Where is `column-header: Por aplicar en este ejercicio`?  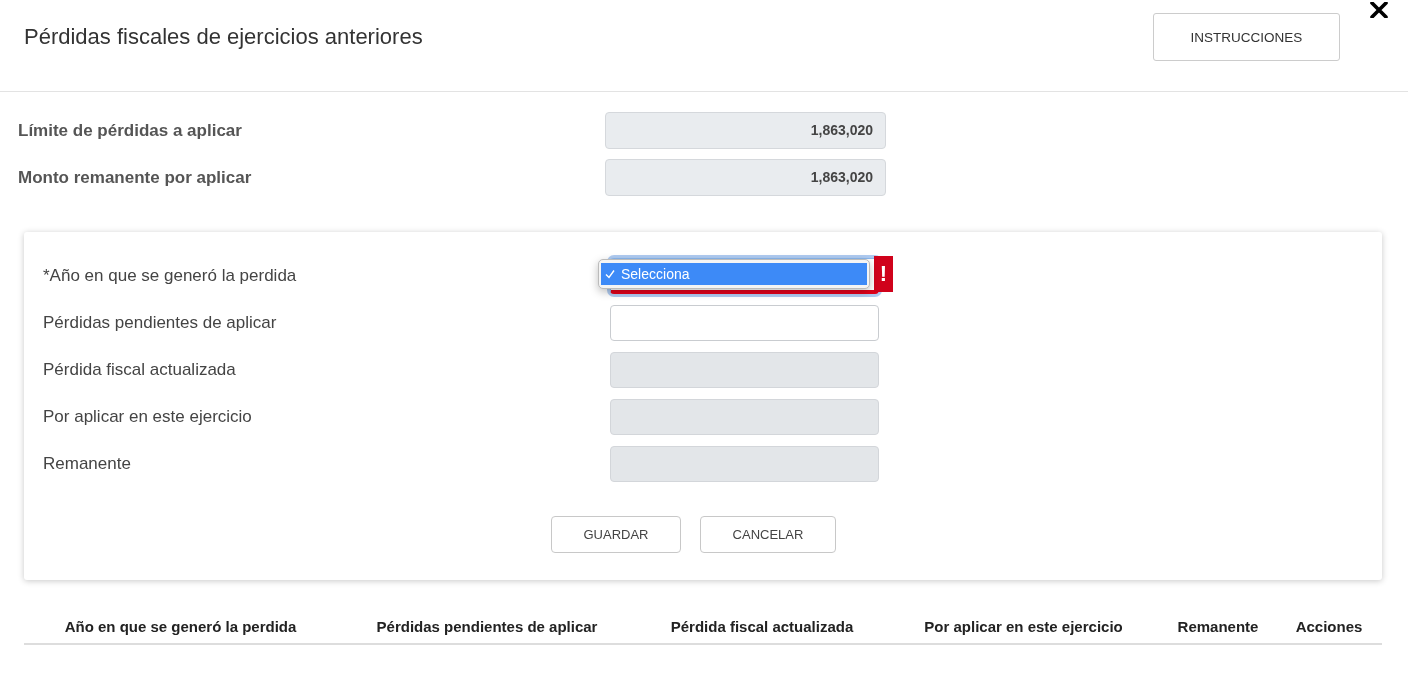
column-header: Por aplicar en este ejercicio is located at coordinates (1023, 626).